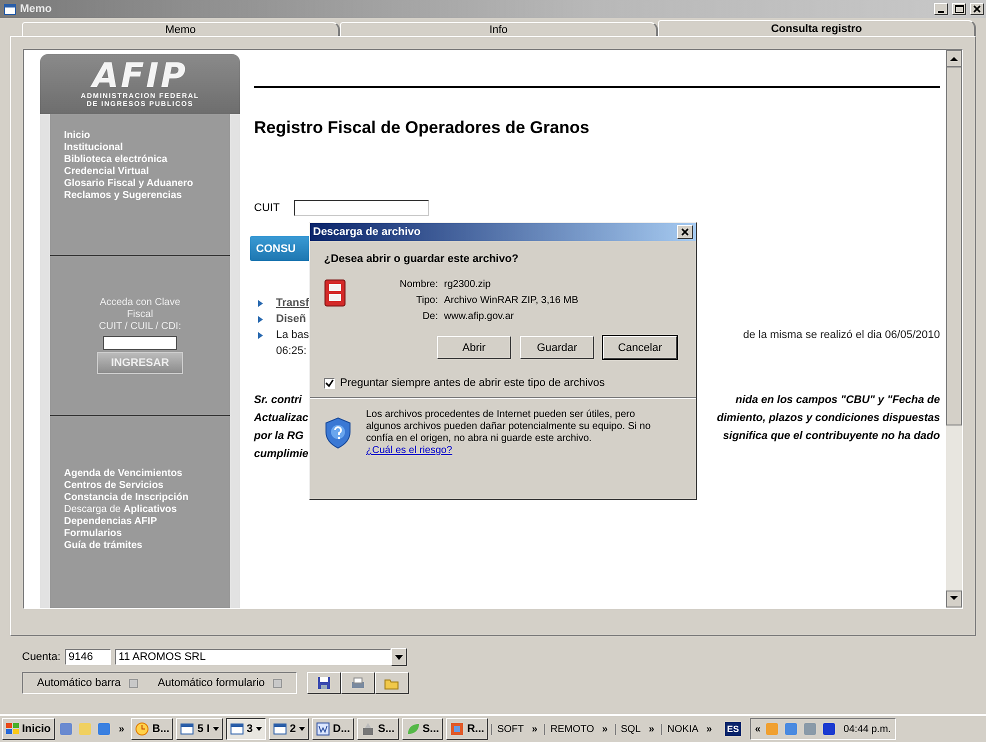  I want to click on toolbar-label: NOKIA, so click(682, 729).